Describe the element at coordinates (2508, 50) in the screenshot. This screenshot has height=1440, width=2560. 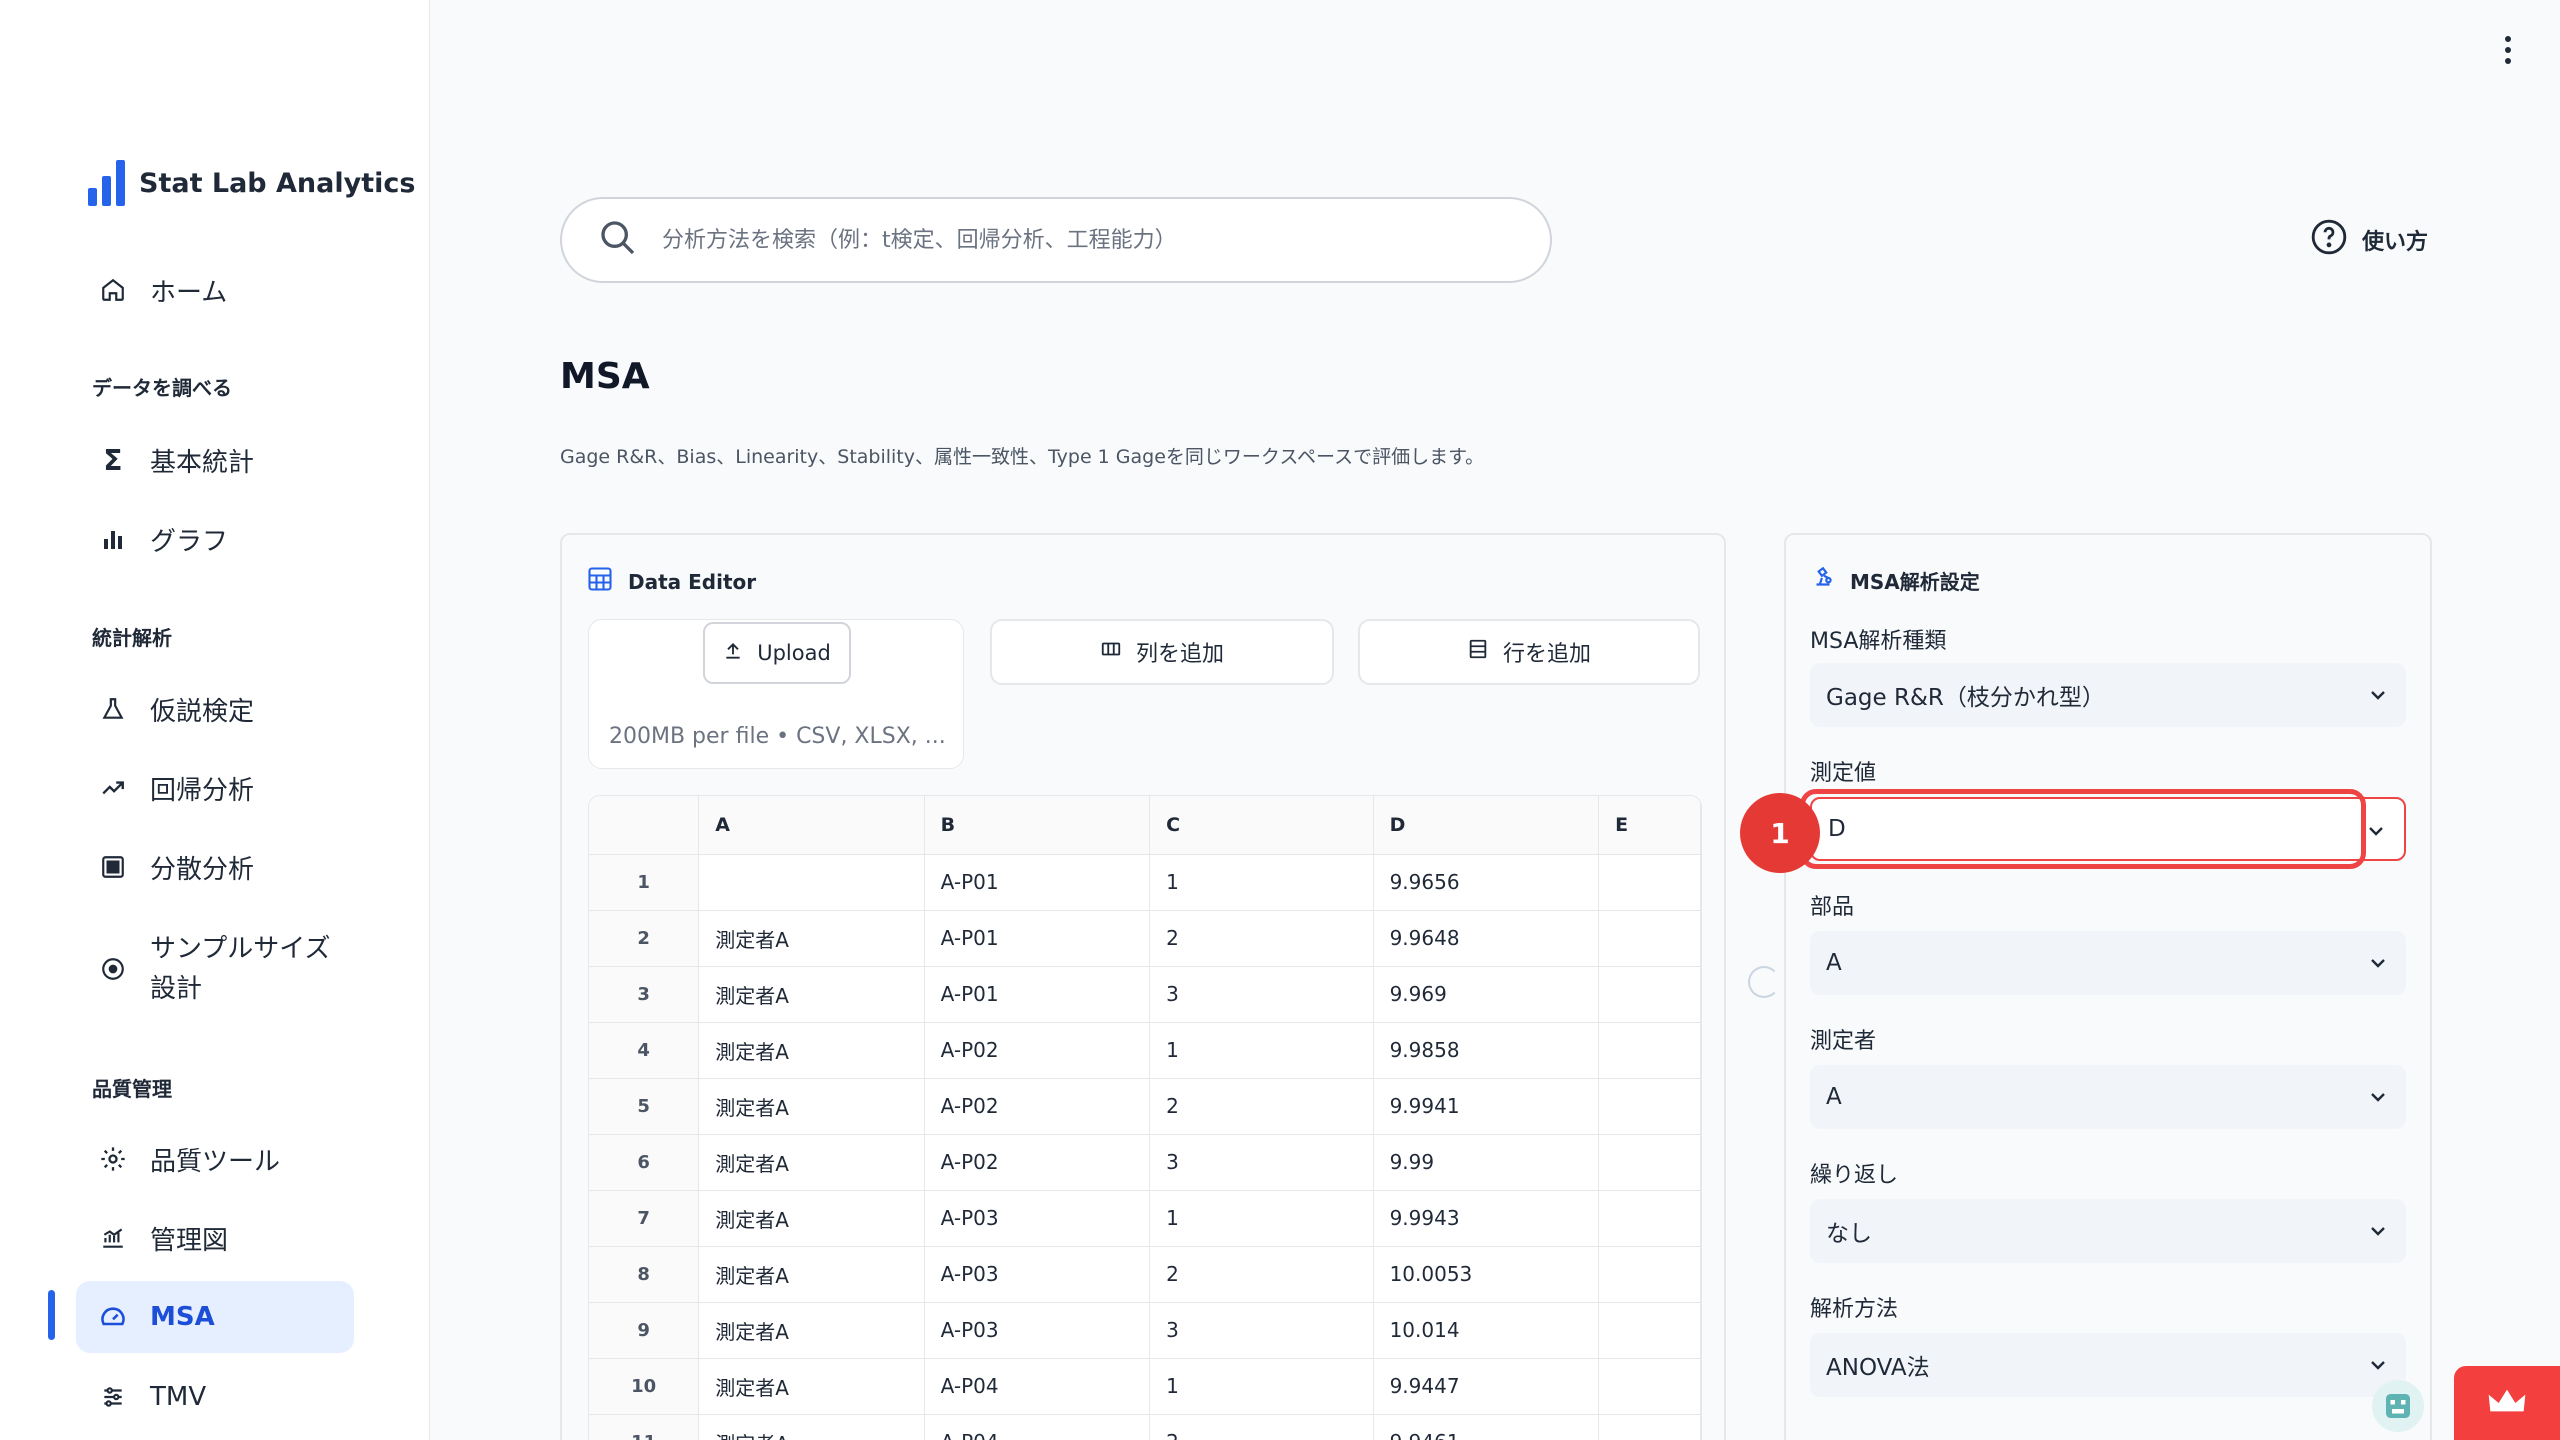
I see `more-menu-icon` at that location.